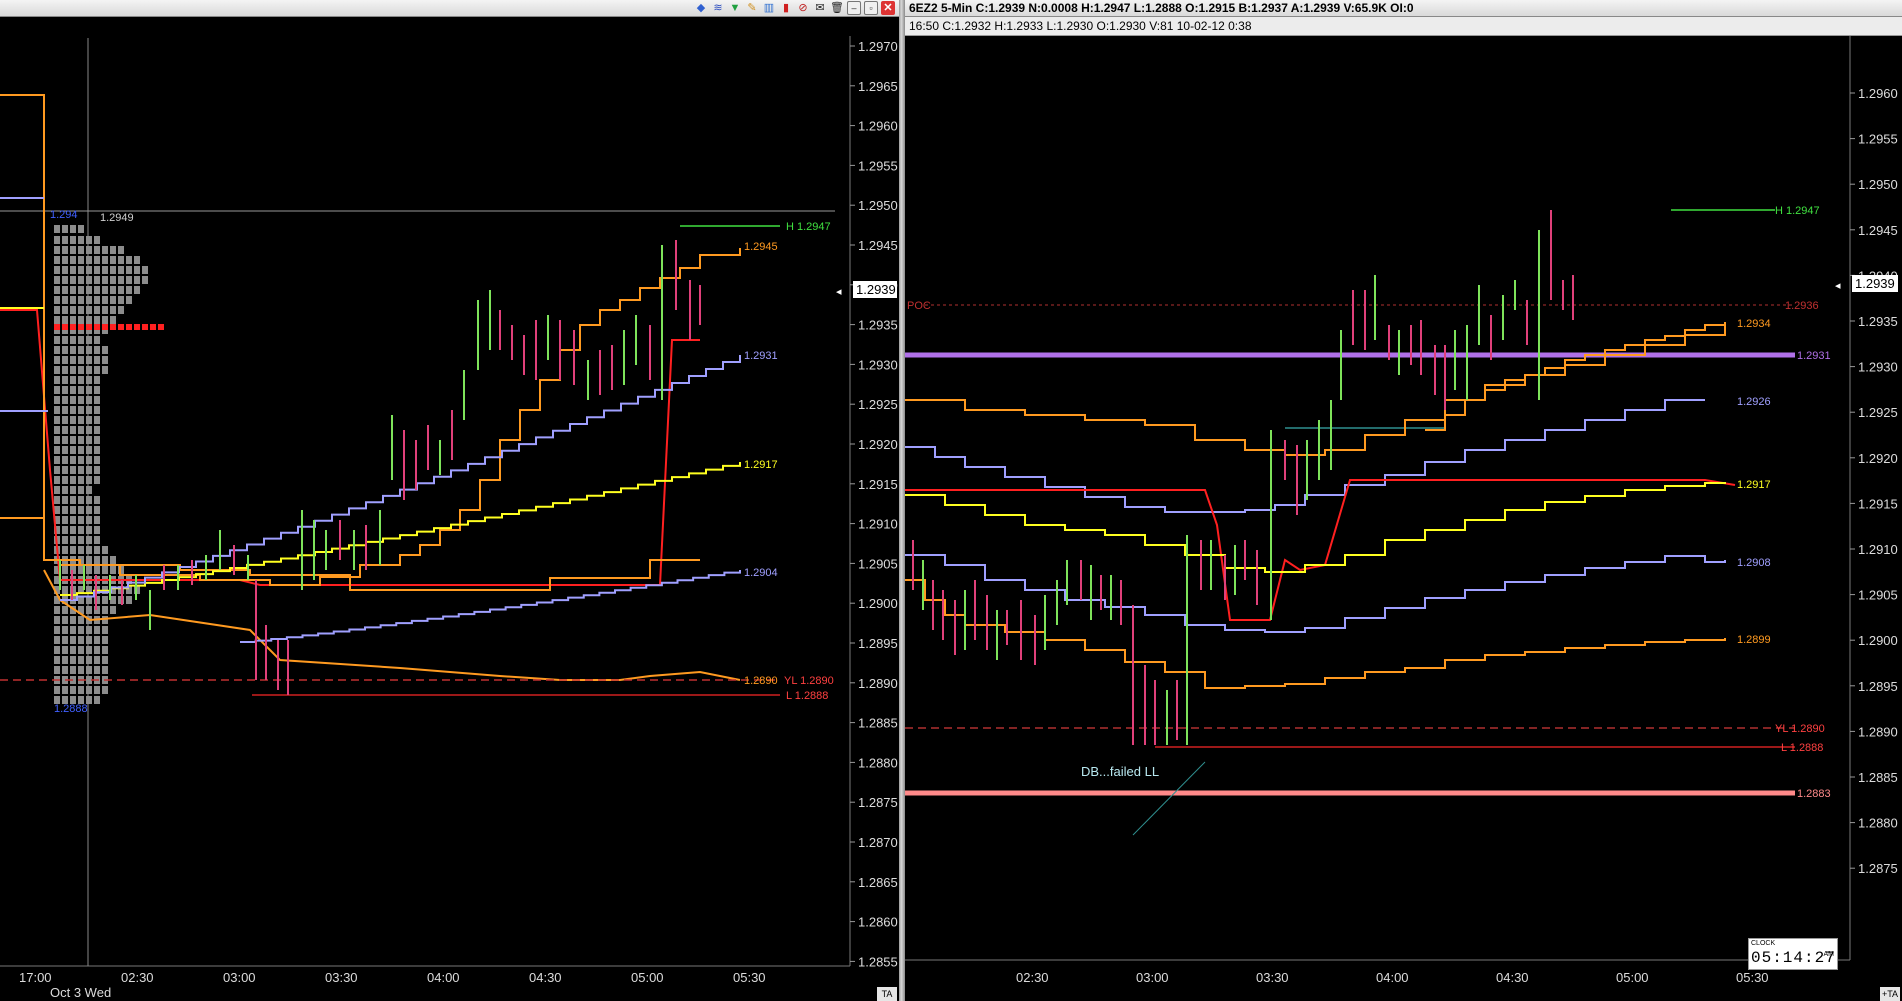 The height and width of the screenshot is (1001, 1902). I want to click on left-price-label: 1.2900, so click(878, 603).